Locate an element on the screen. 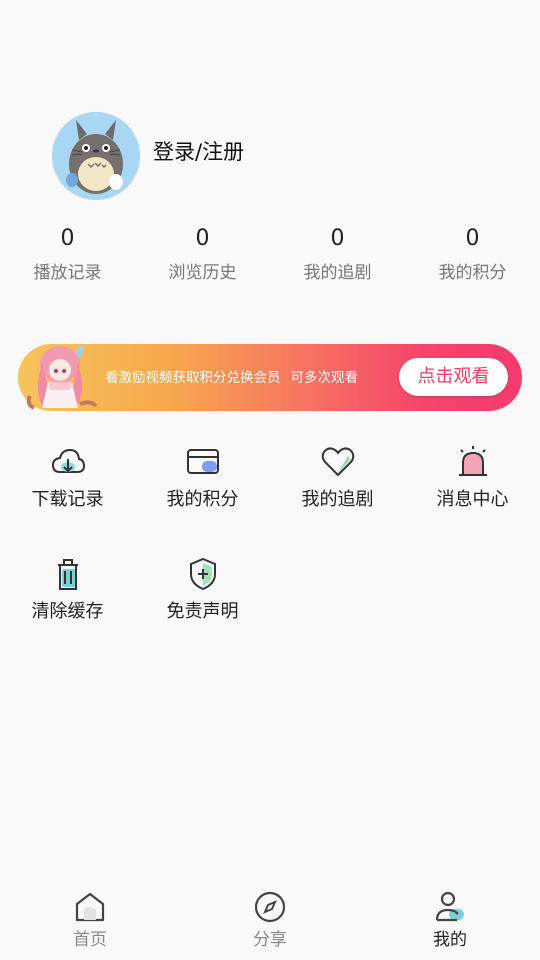 The image size is (540, 960). watch-now-button: 点击观看 is located at coordinates (453, 377).